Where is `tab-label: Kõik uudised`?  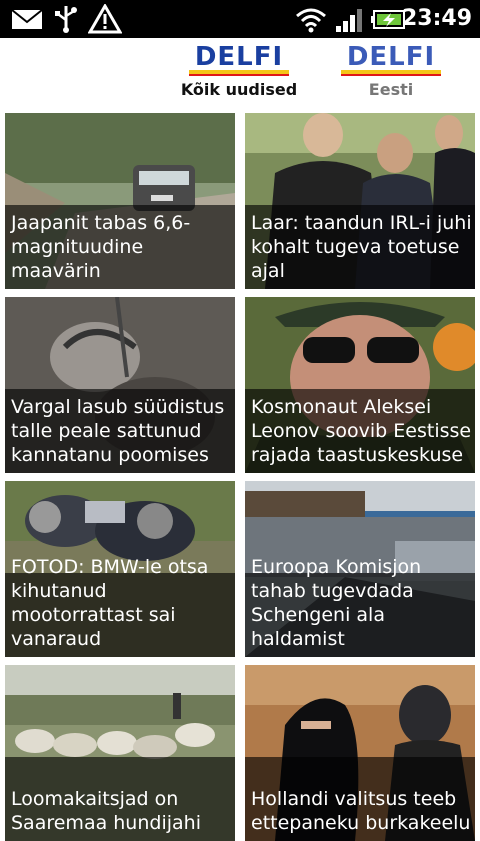 tab-label: Kõik uudised is located at coordinates (239, 89).